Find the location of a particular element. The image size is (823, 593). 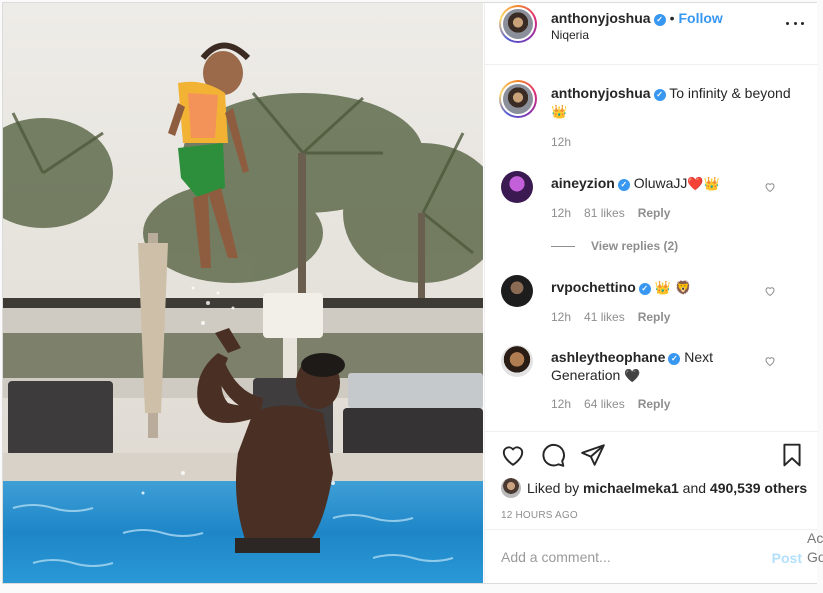

comment-meta: 12h 64 likes Reply is located at coordinates (617, 404).